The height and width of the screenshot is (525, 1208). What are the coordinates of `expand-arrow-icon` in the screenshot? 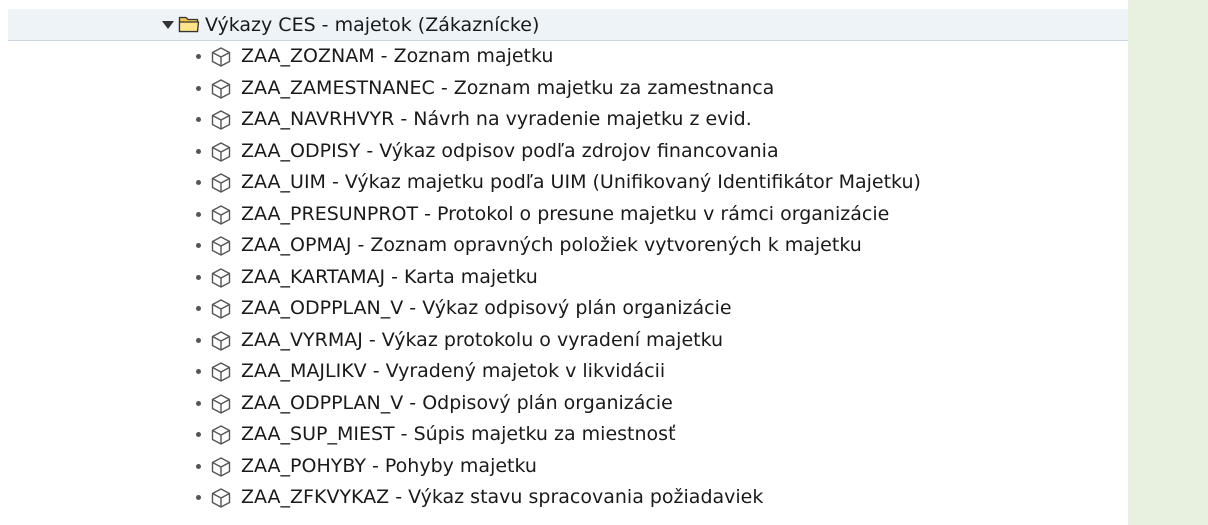 It's located at (168, 25).